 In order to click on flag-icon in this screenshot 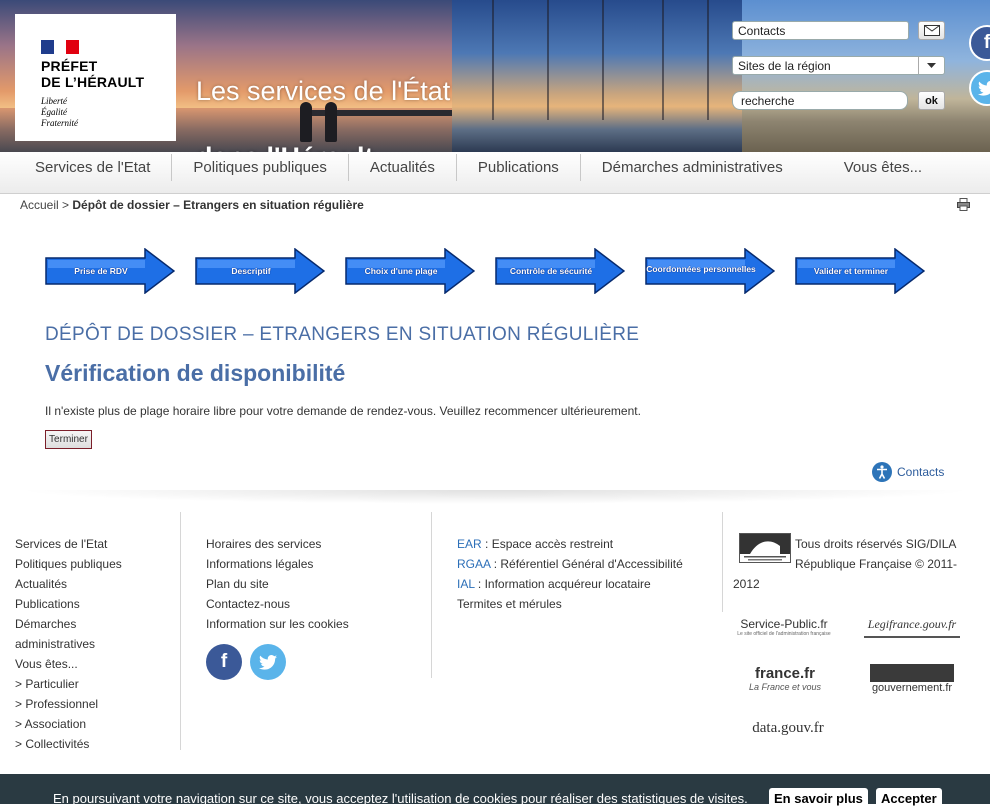, I will do `click(60, 47)`.